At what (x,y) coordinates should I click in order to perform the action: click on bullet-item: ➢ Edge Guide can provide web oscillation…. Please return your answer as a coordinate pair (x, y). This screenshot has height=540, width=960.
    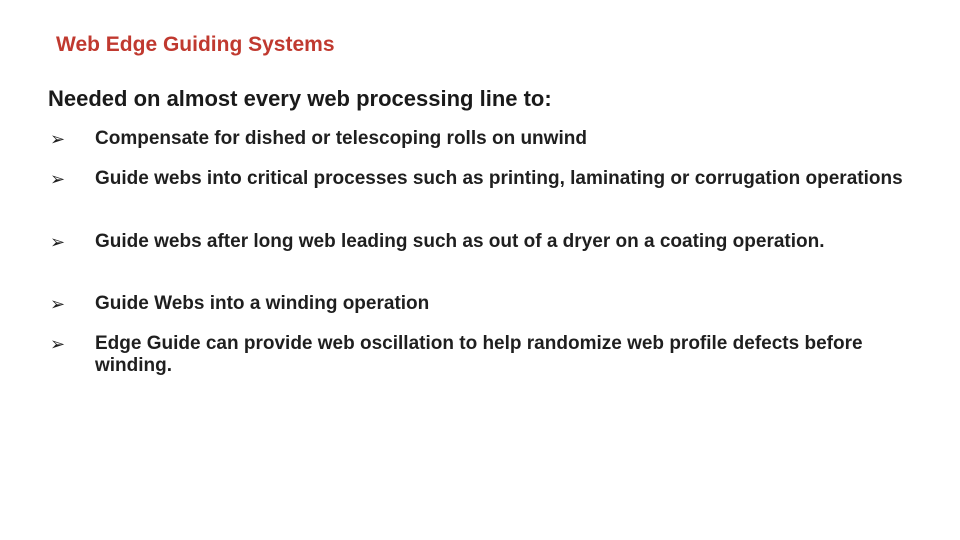
    Looking at the image, I should click on (488, 355).